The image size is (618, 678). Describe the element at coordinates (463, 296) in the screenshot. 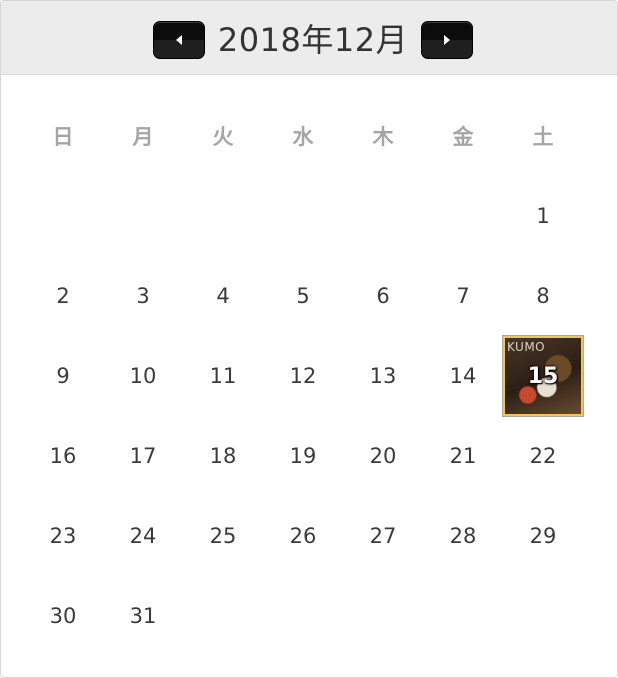

I see `calendar-day: 7` at that location.